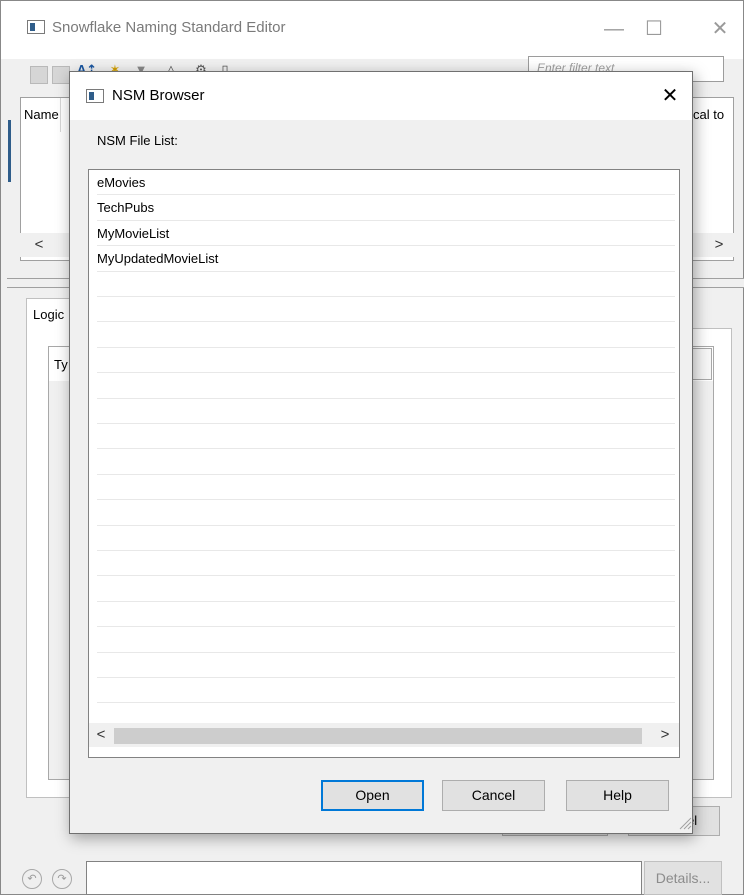  What do you see at coordinates (32, 879) in the screenshot?
I see `undo-icon: ↶` at bounding box center [32, 879].